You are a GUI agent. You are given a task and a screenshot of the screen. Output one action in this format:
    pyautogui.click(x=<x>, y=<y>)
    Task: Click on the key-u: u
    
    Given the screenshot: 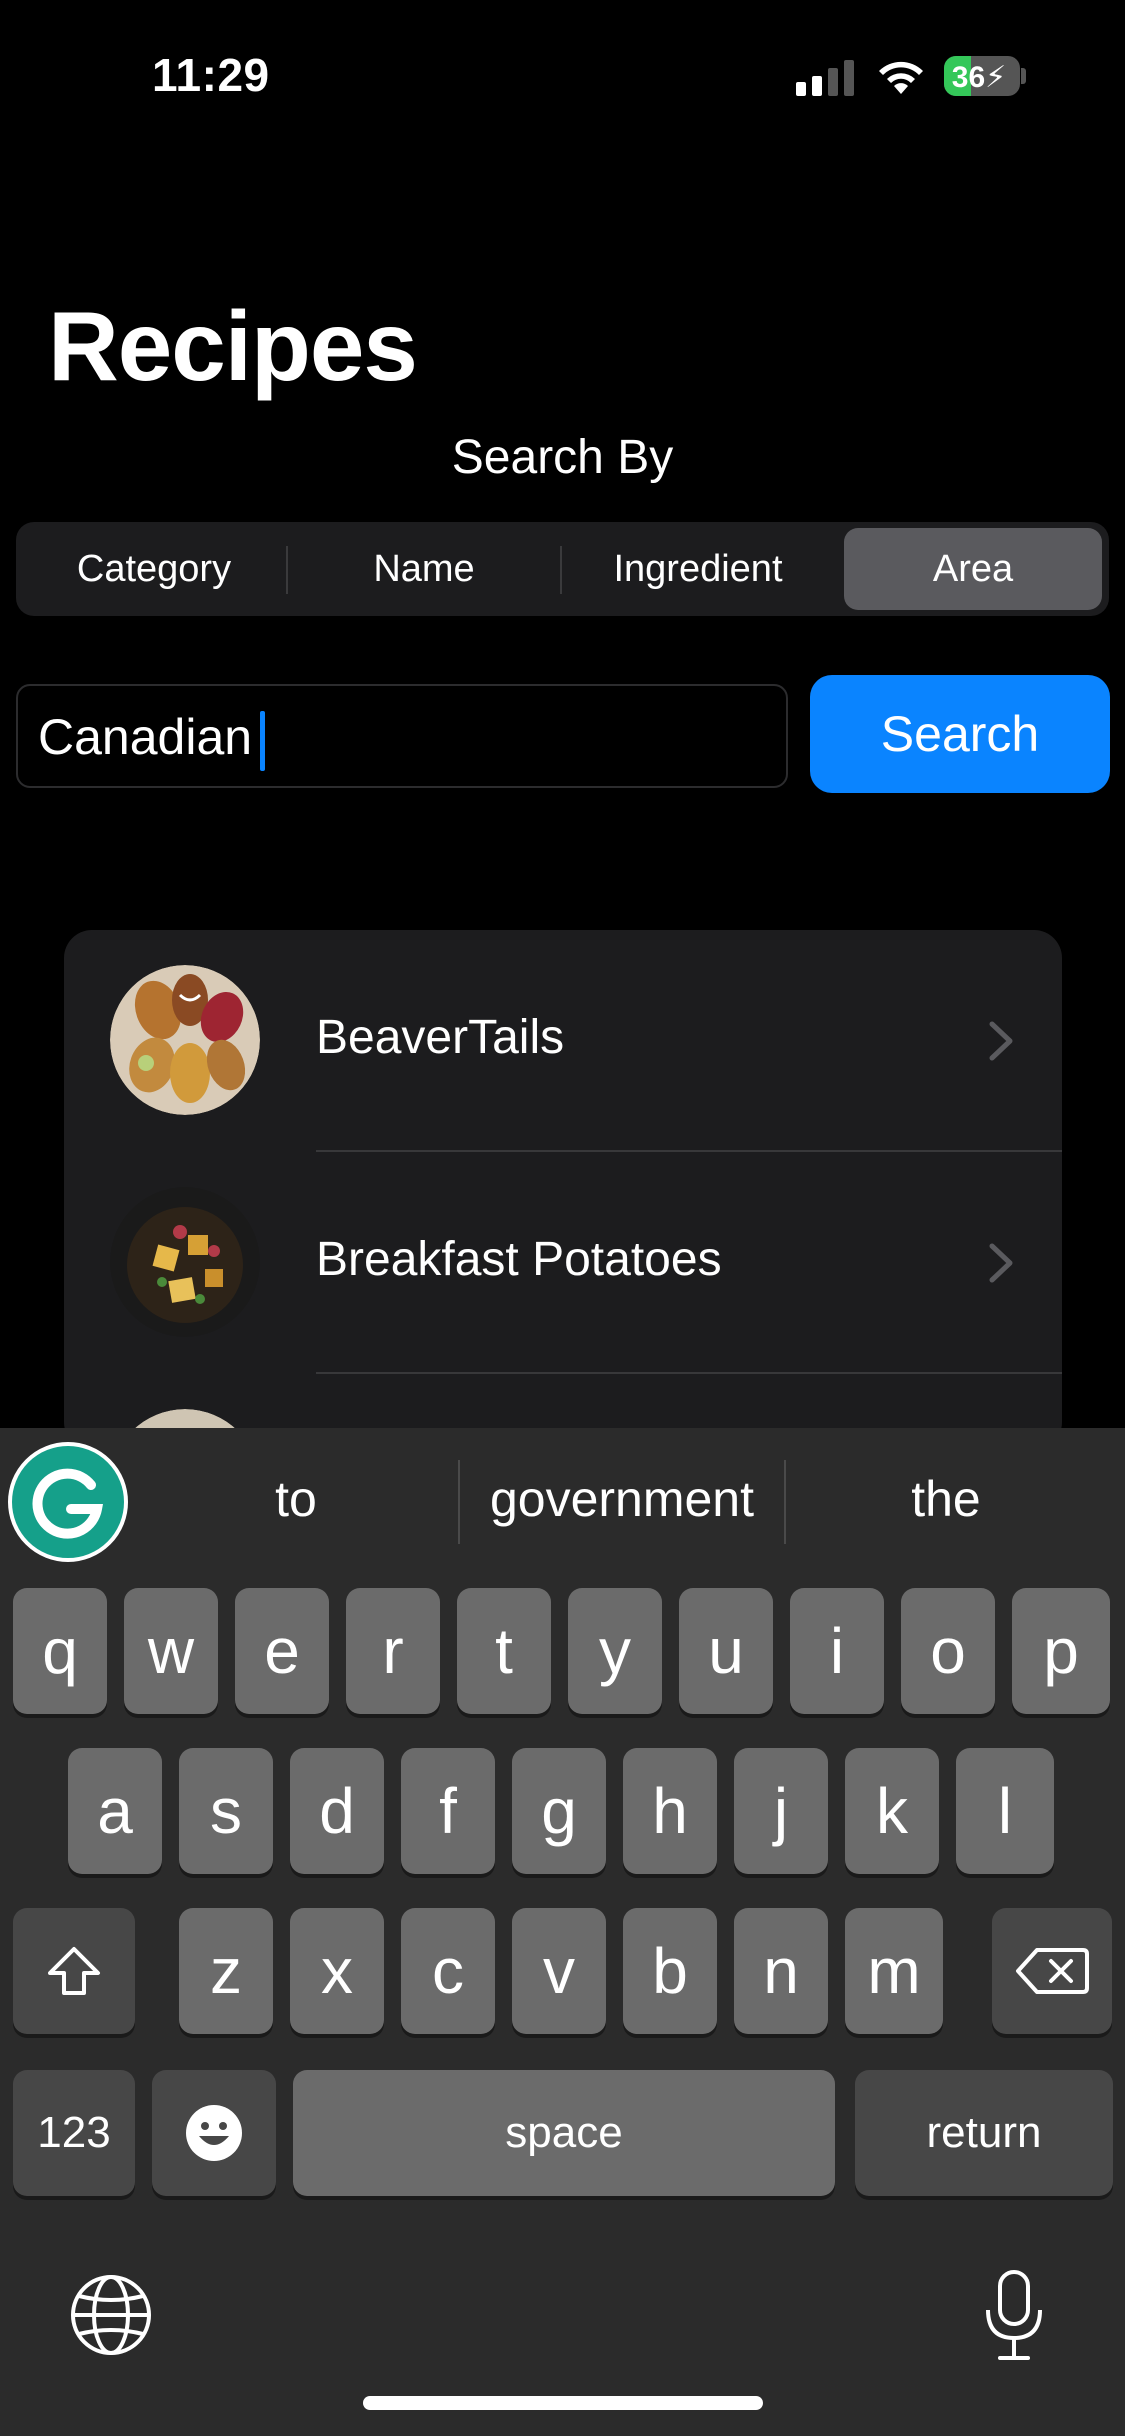 What is the action you would take?
    pyautogui.click(x=726, y=1651)
    